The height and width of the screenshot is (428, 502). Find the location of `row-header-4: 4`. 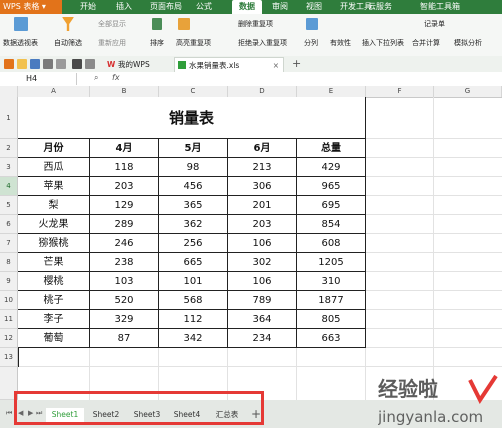

row-header-4: 4 is located at coordinates (9, 186).